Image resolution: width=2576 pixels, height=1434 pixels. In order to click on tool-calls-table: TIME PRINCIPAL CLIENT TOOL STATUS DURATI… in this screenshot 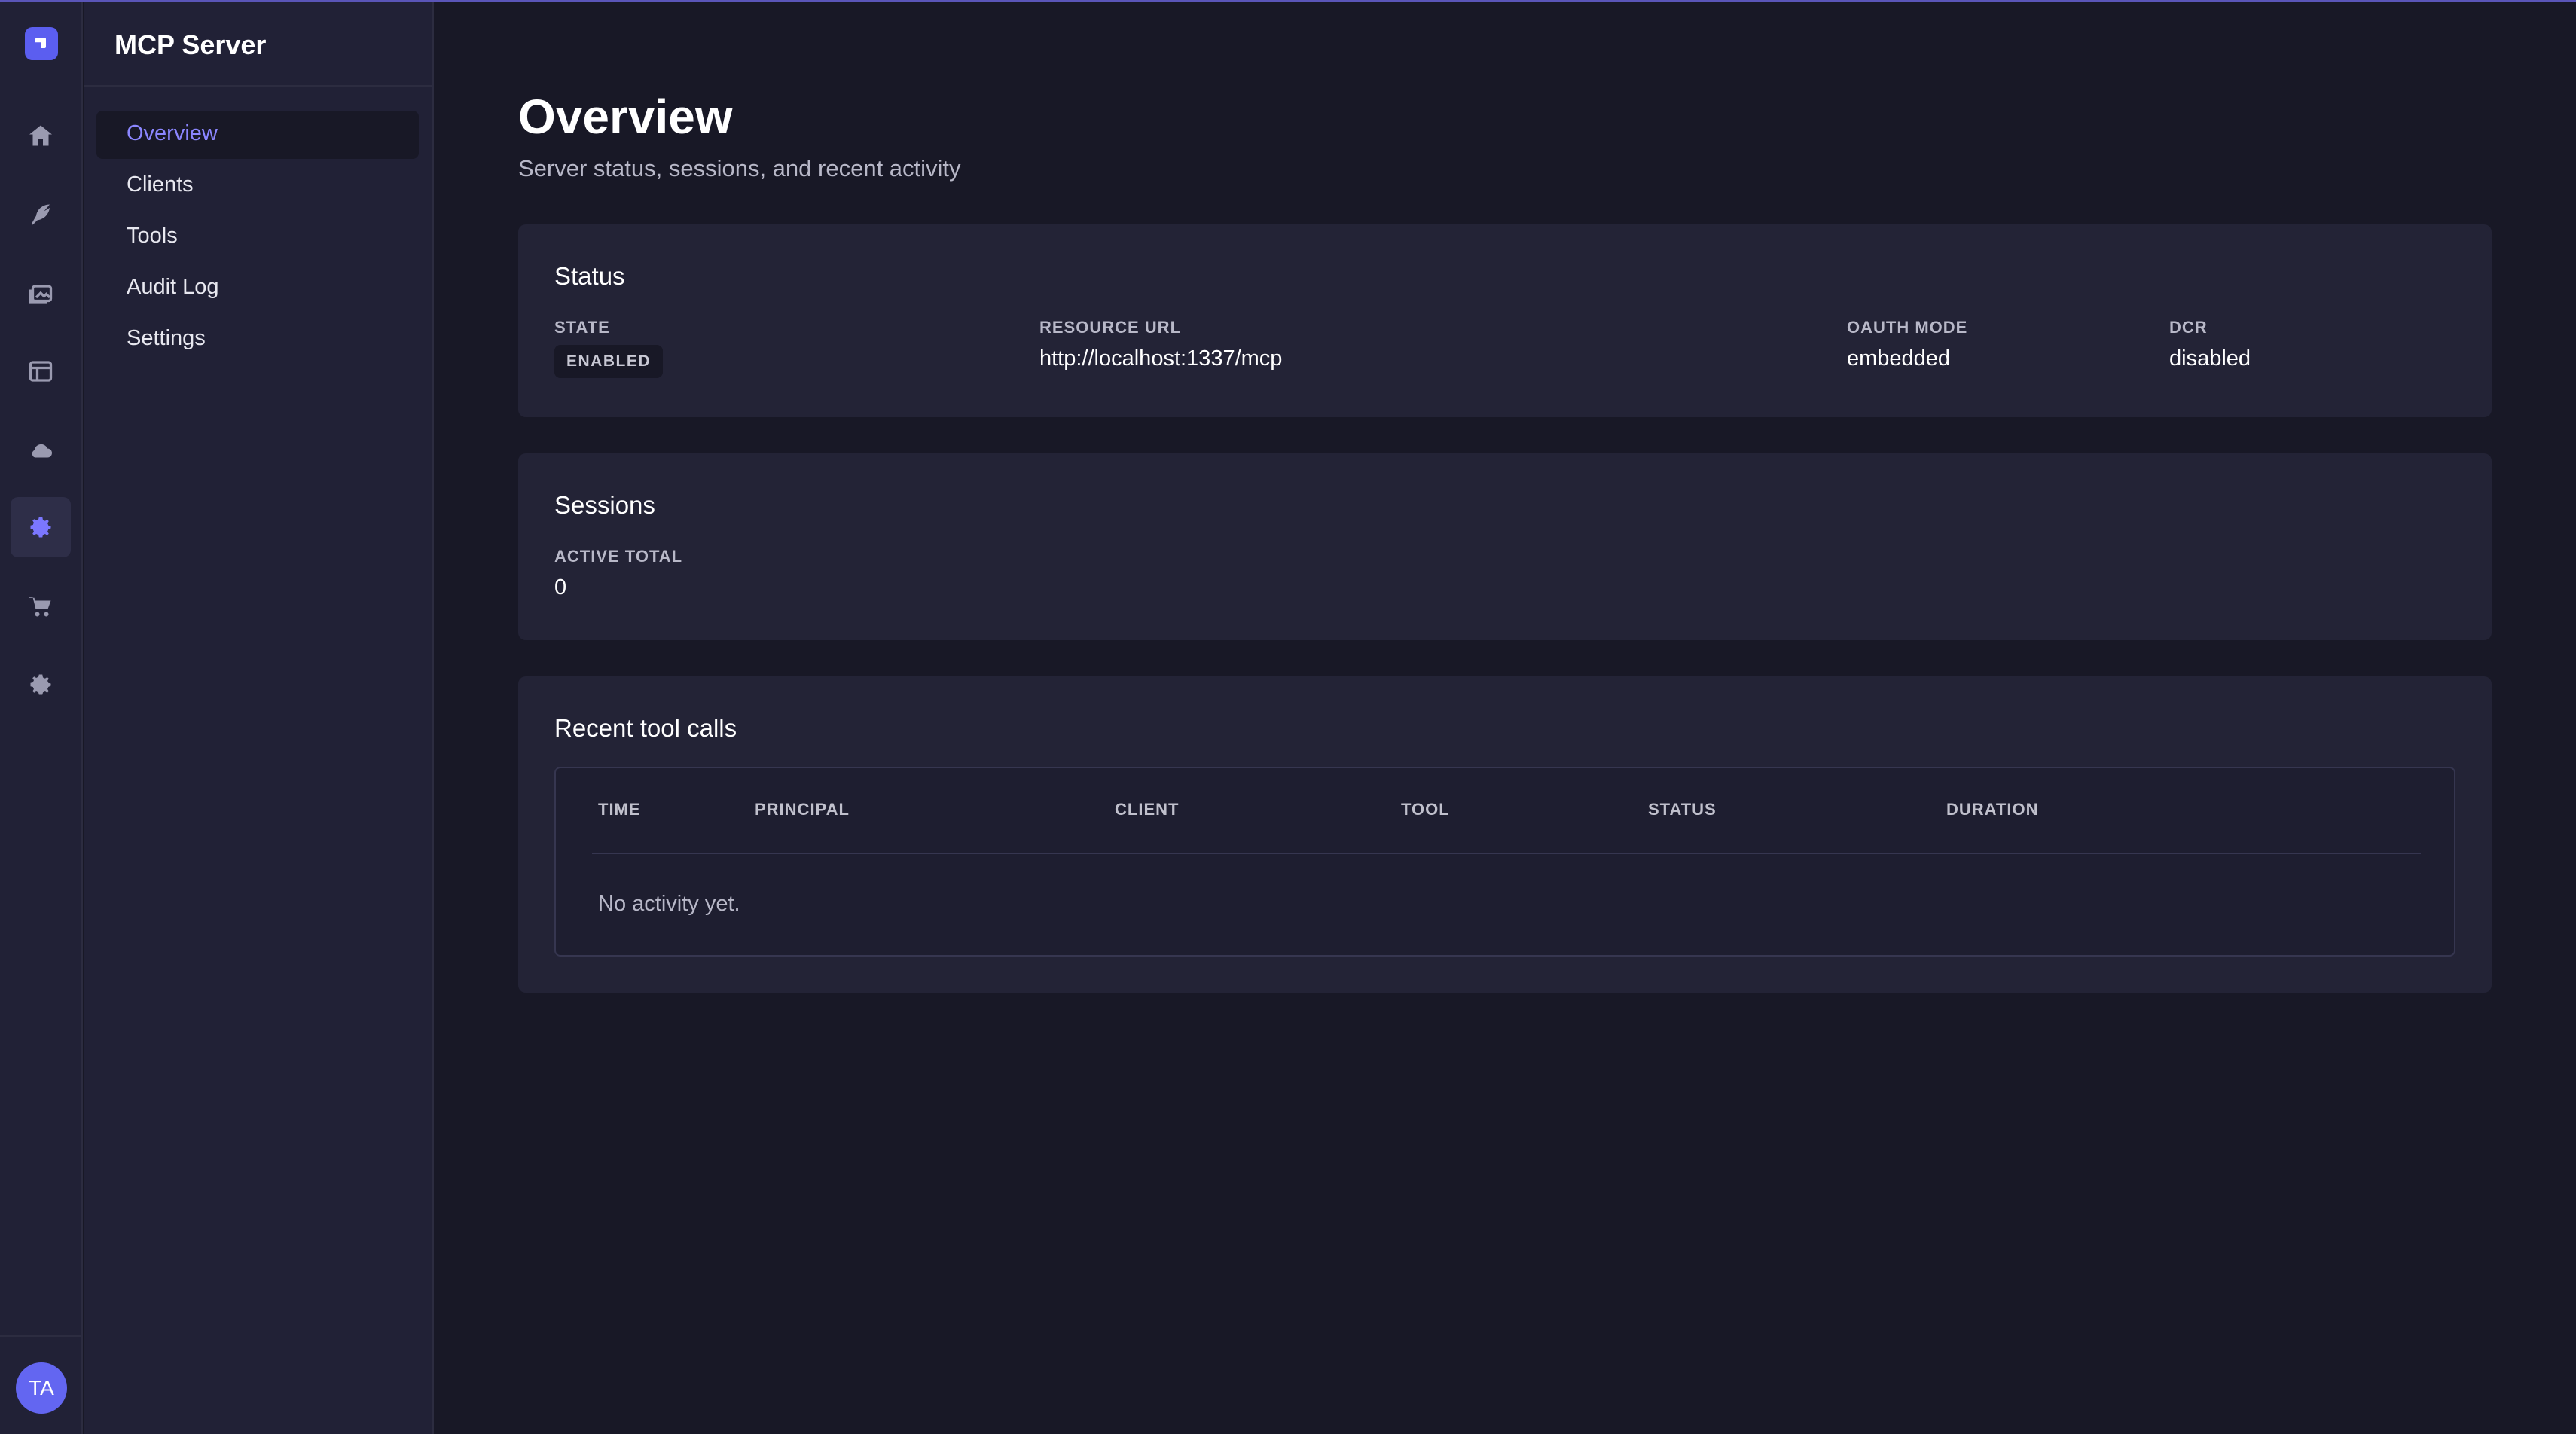, I will do `click(1505, 862)`.